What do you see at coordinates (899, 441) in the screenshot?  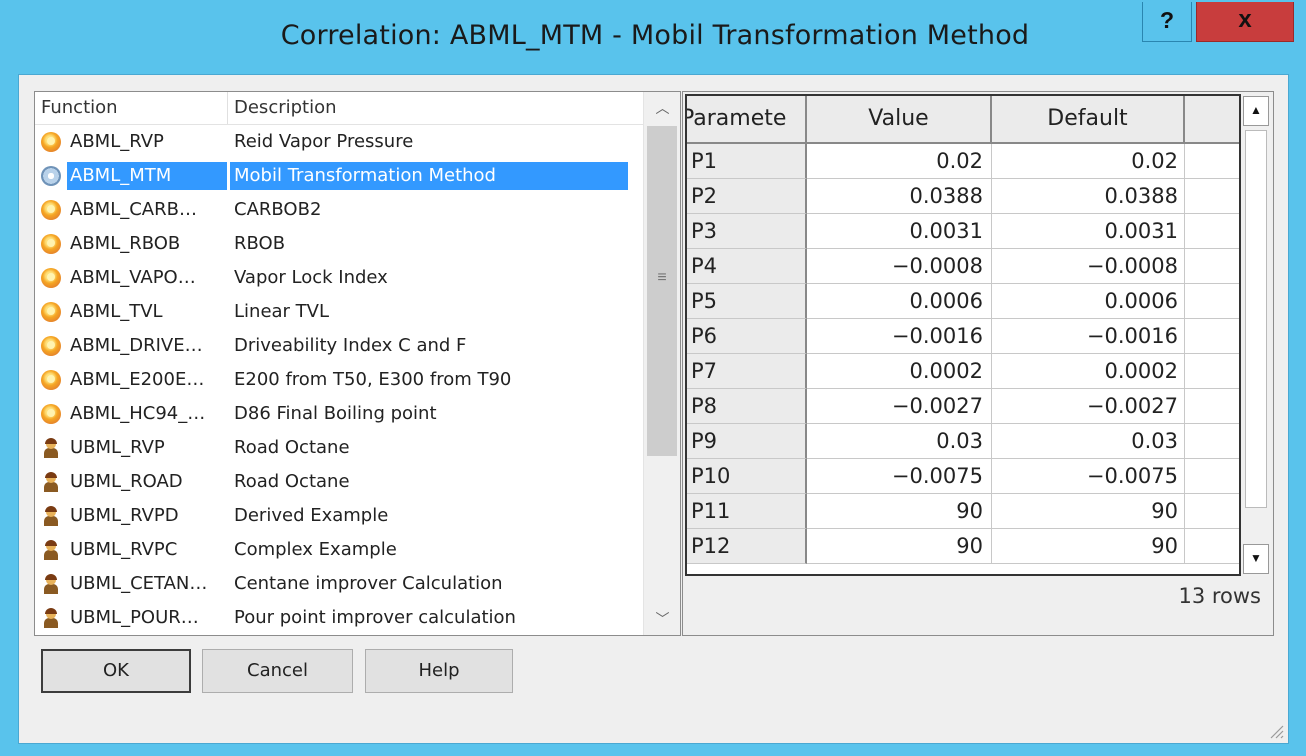 I see `value-cell: 0.03` at bounding box center [899, 441].